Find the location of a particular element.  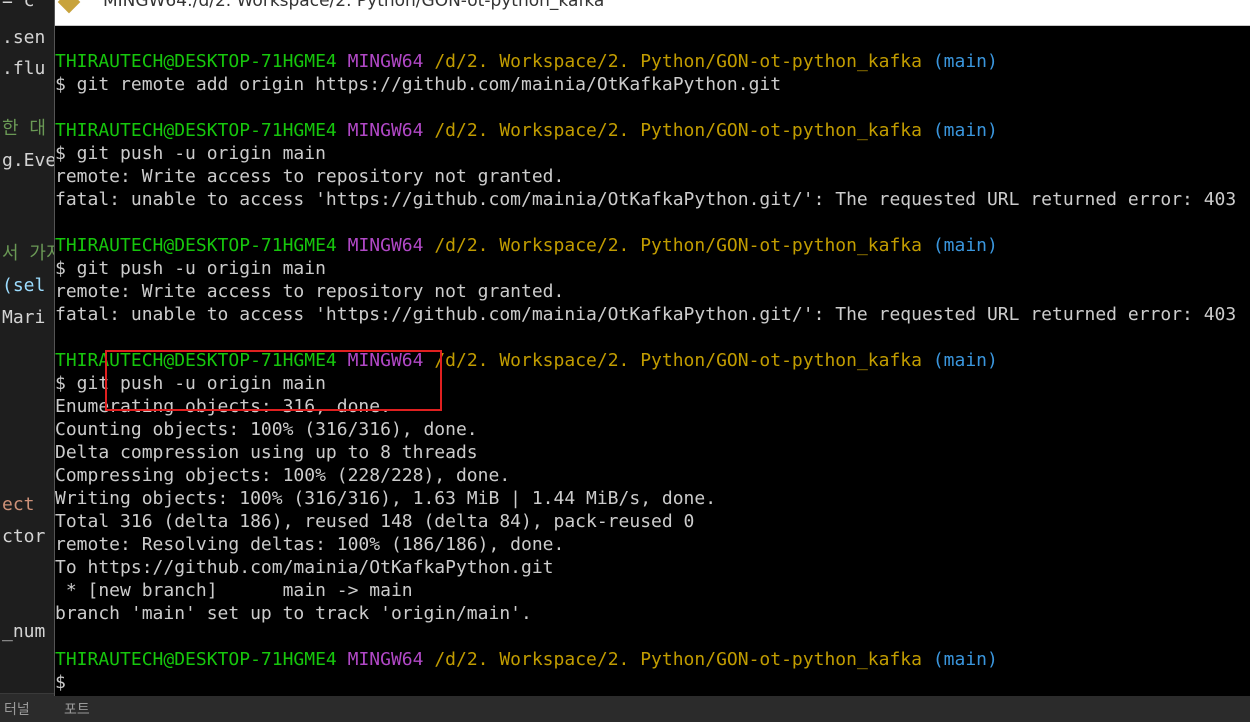

output-line: Delta compression using up to 8 threads is located at coordinates (266, 452).